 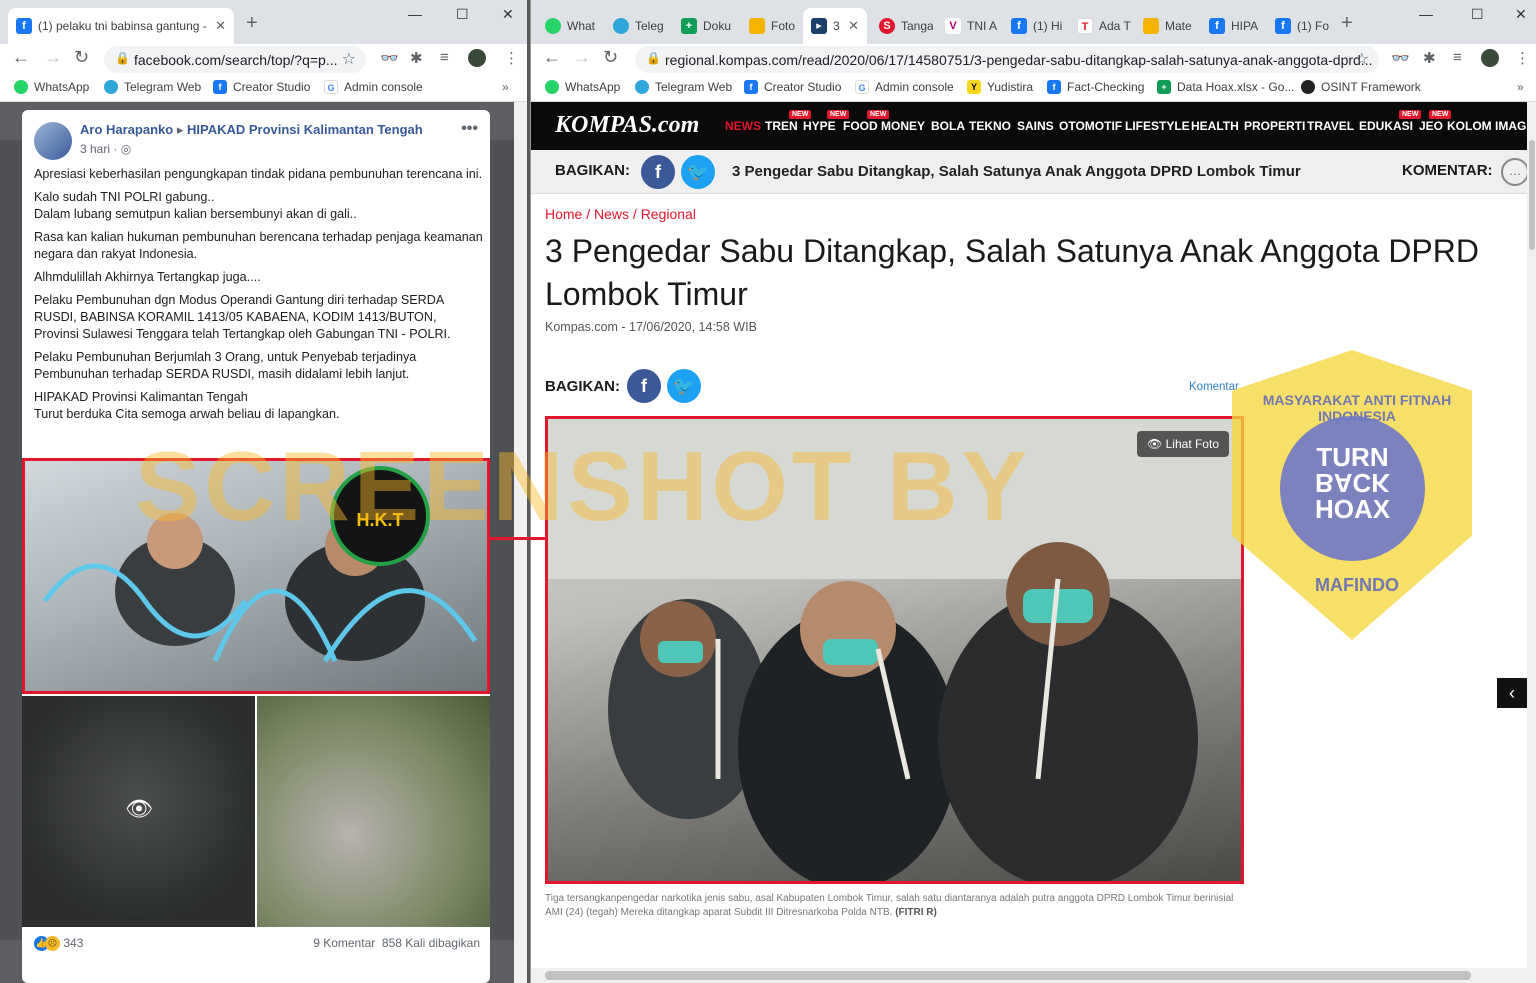 I want to click on address-bar: 🔒 facebook.com/search/top/?q=p... ☆, so click(x=235, y=59).